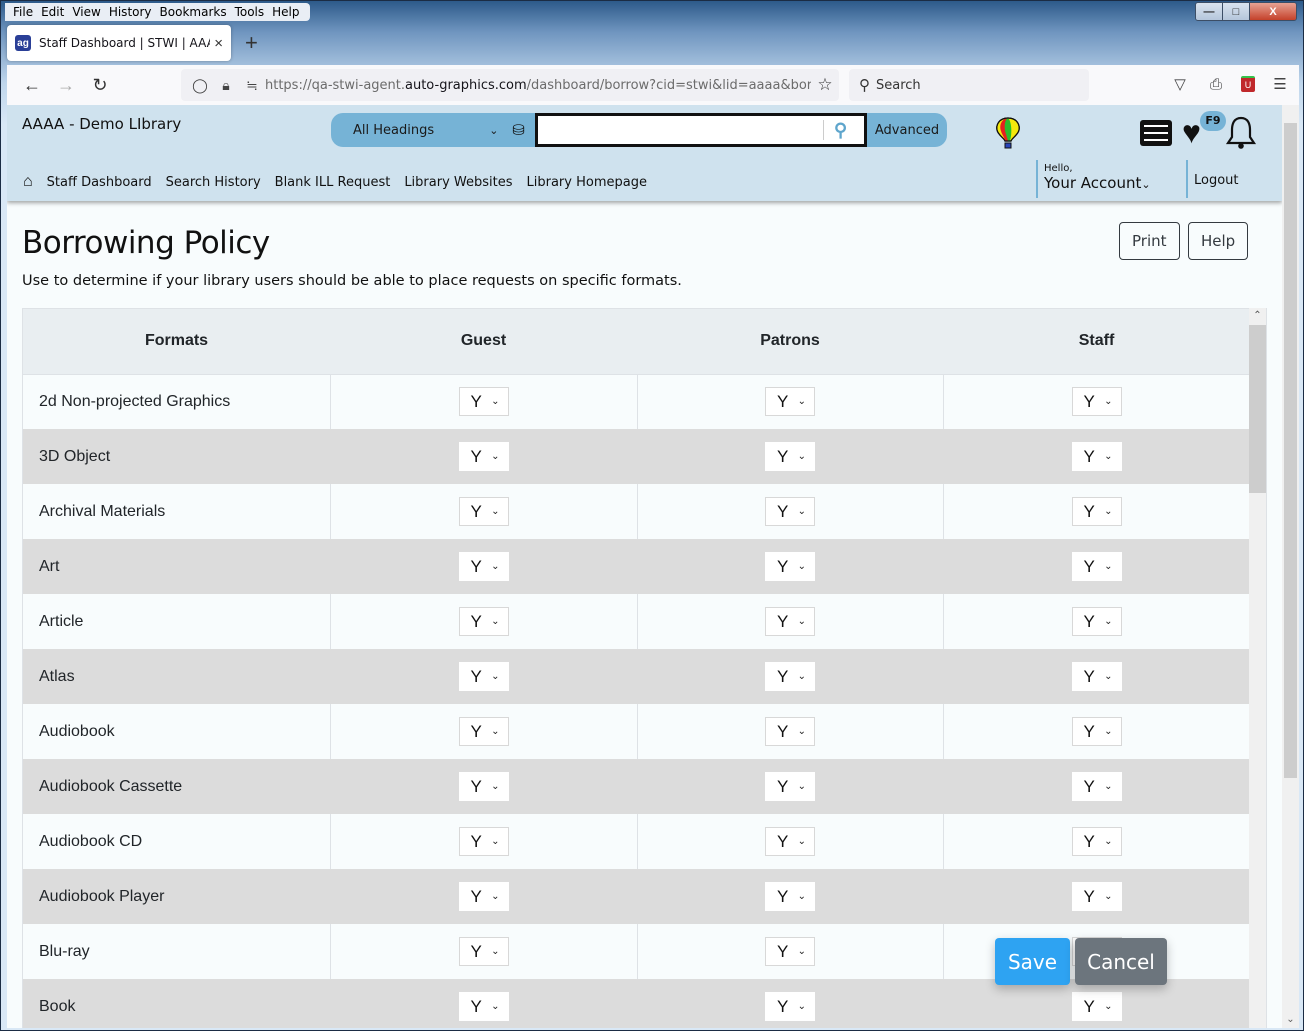 This screenshot has width=1304, height=1031. Describe the element at coordinates (1257, 409) in the screenshot. I see `table-scrollbar-thumb` at that location.